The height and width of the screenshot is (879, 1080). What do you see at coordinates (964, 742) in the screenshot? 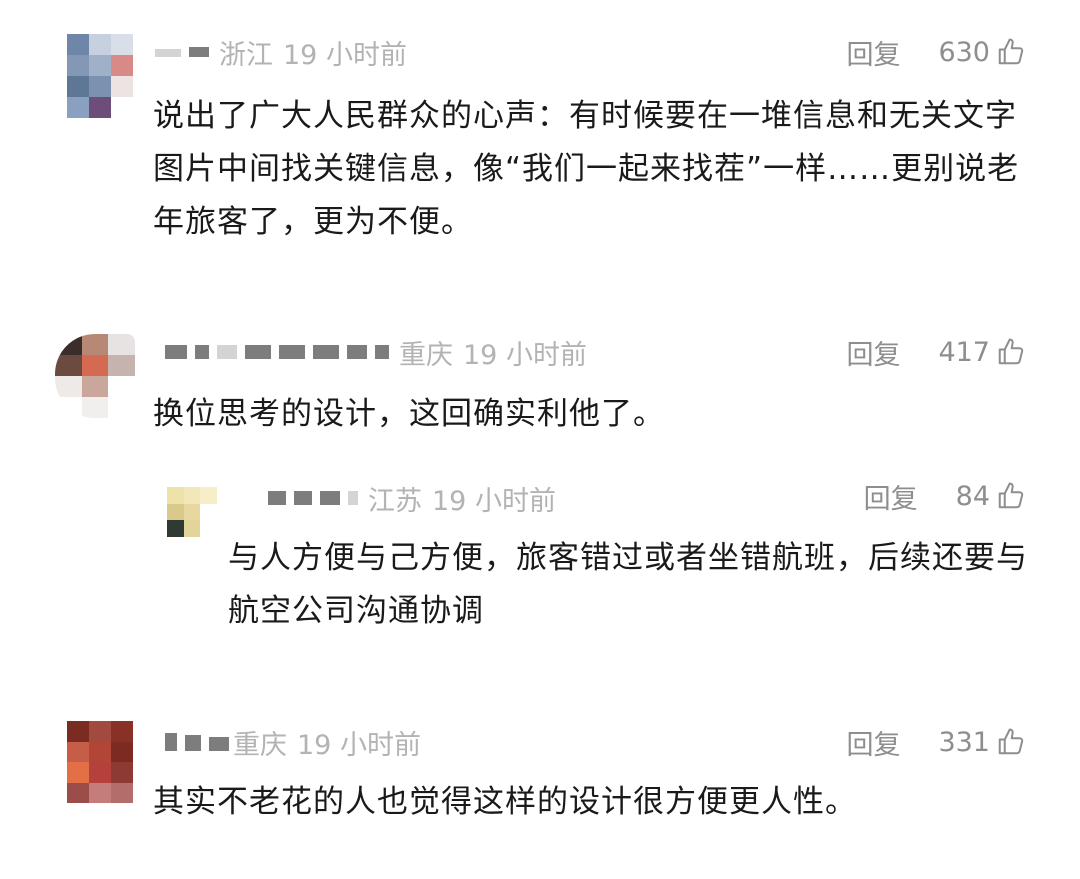
I see `like-count: 331` at bounding box center [964, 742].